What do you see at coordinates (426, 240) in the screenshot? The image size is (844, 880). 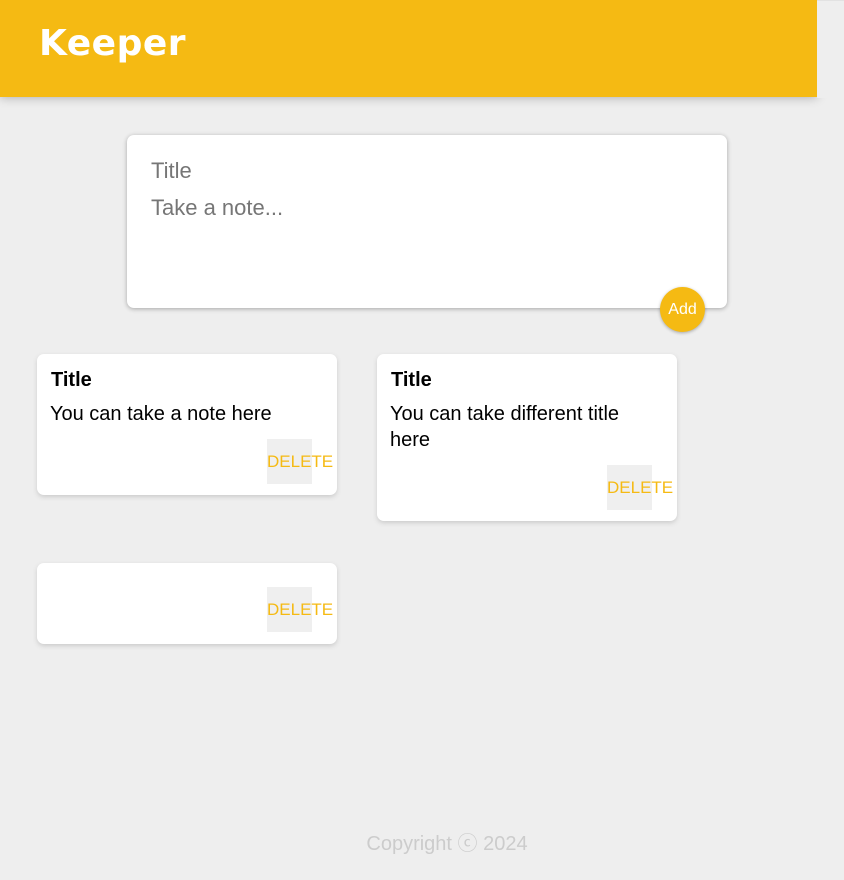 I see `note-content-input` at bounding box center [426, 240].